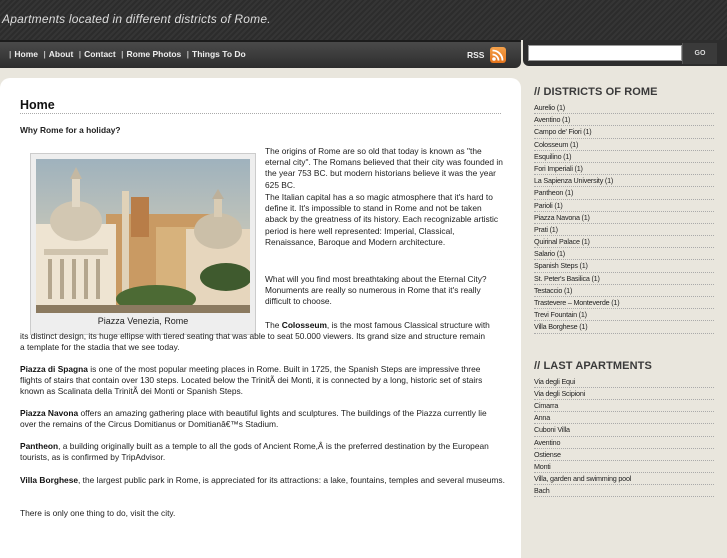 The image size is (727, 558). I want to click on search-button: GO, so click(699, 53).